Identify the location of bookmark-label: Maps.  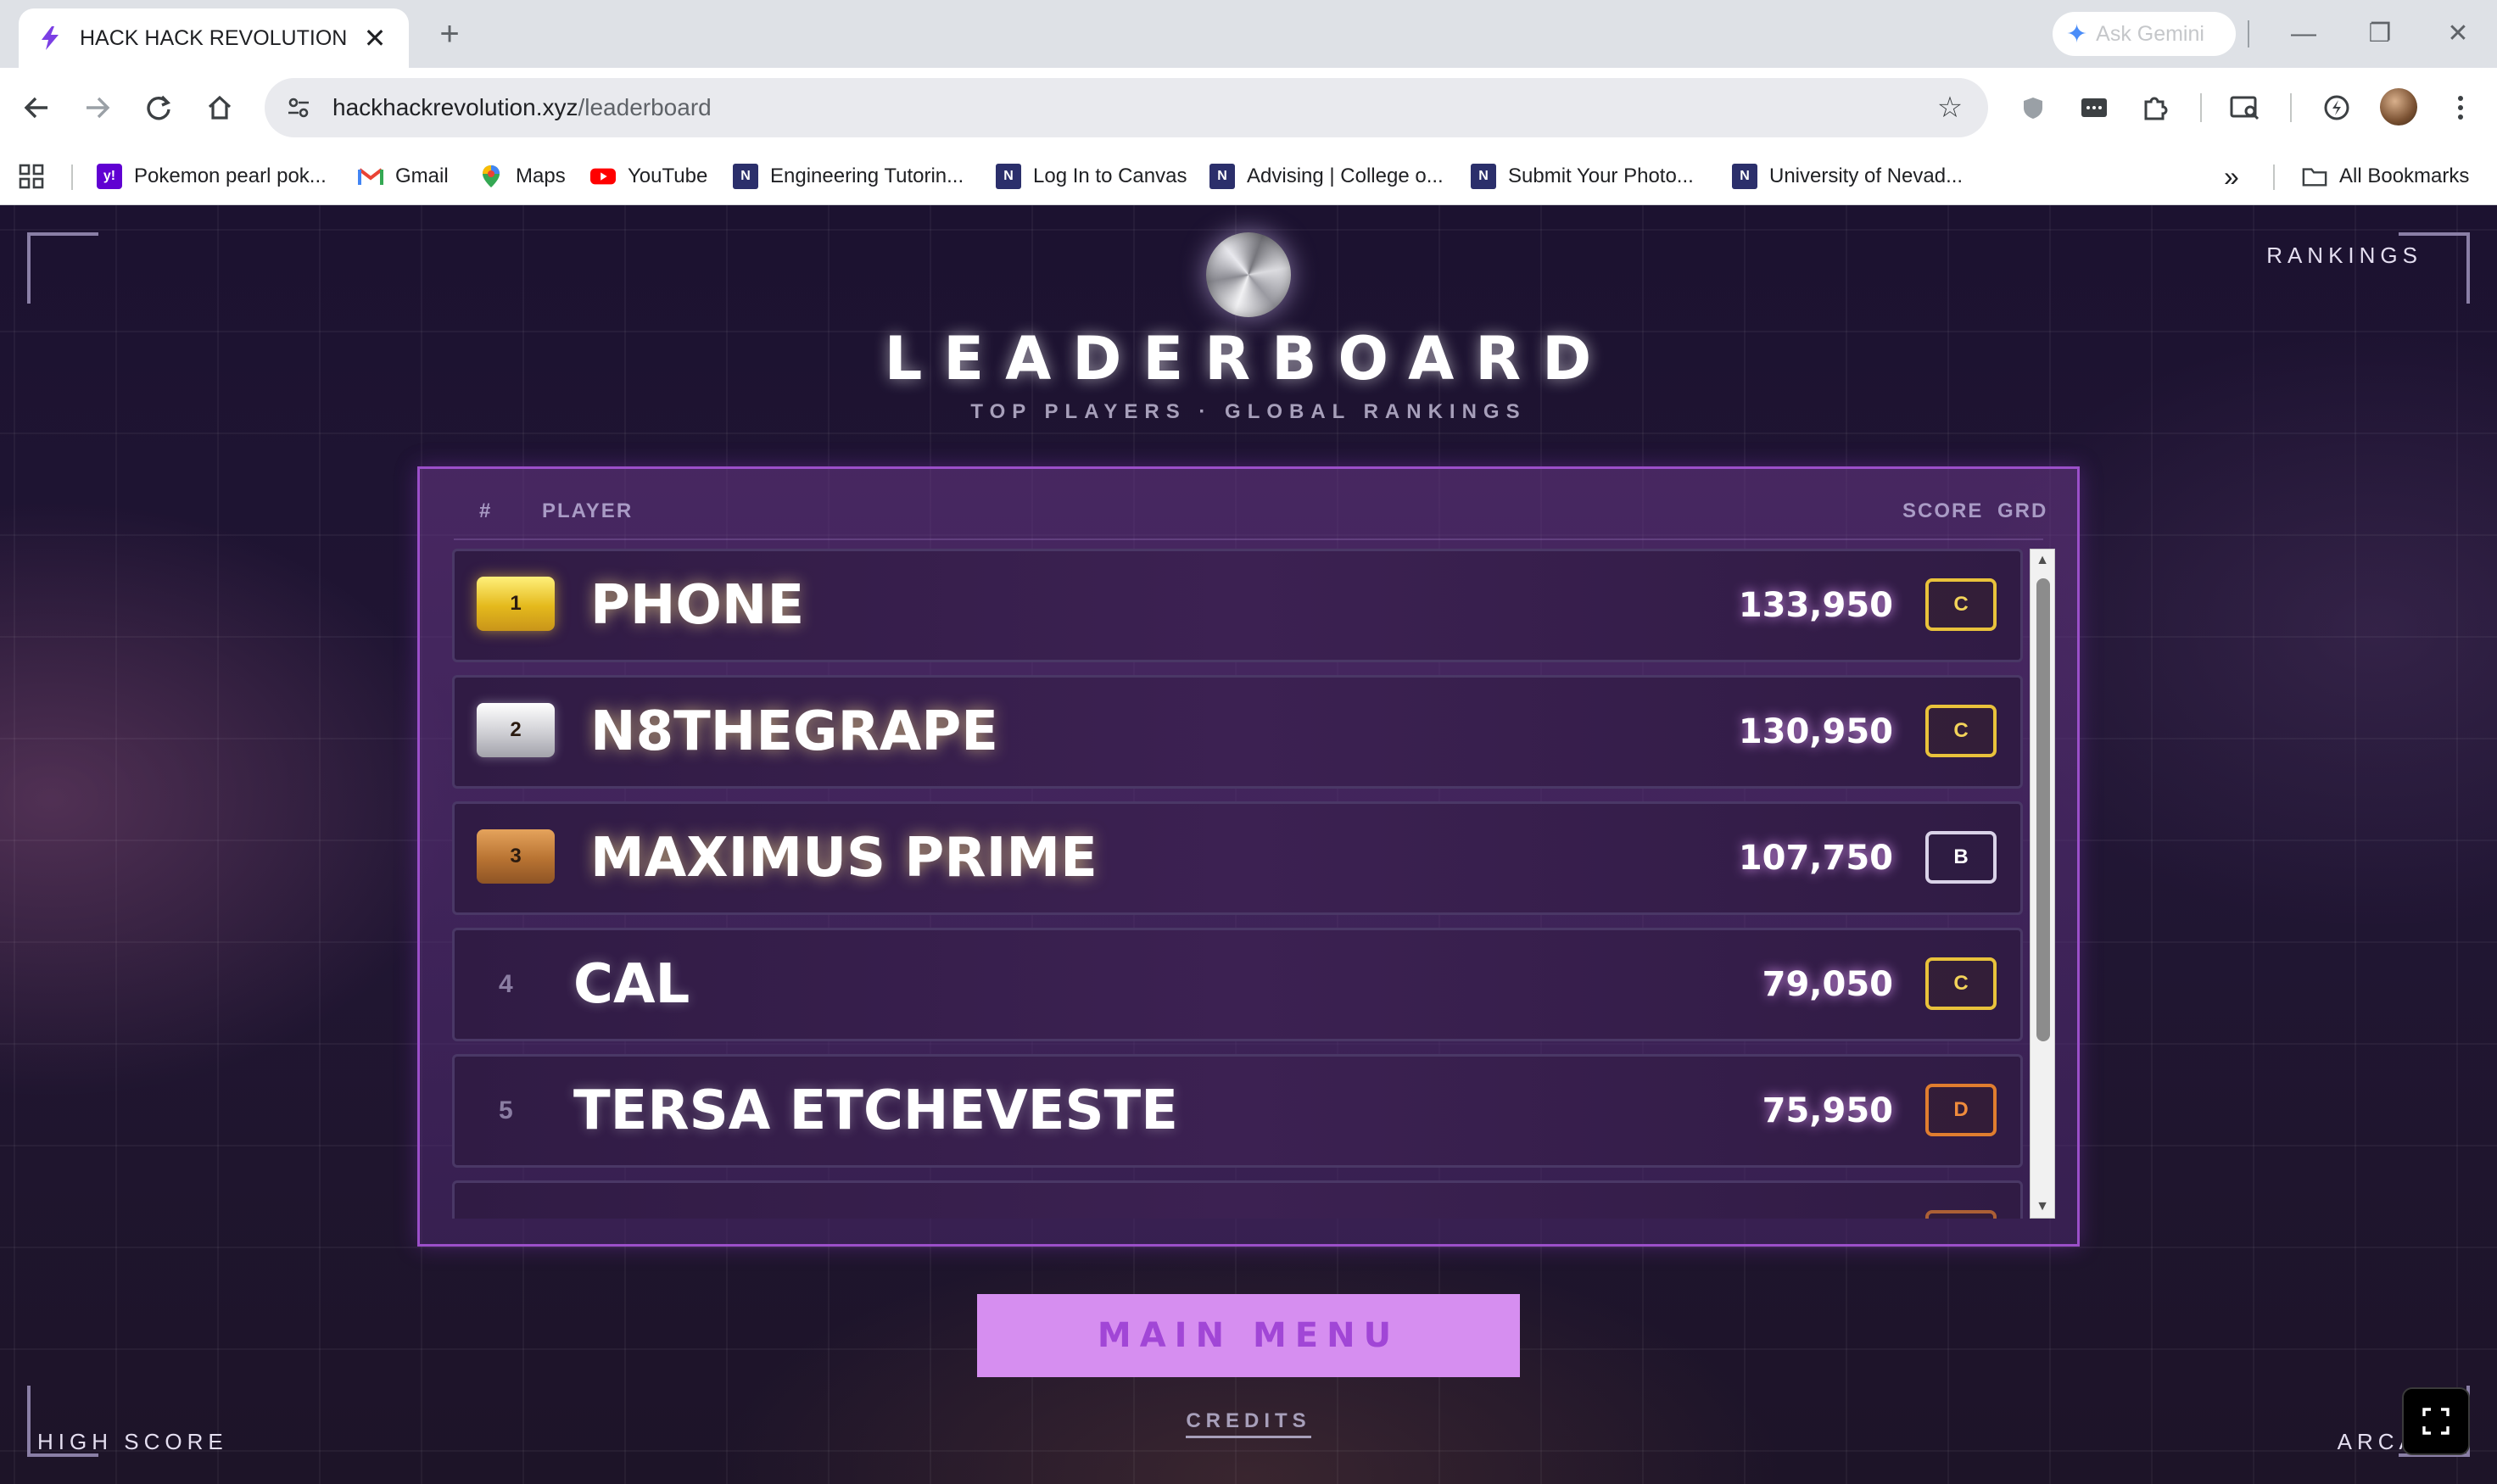
(541, 176).